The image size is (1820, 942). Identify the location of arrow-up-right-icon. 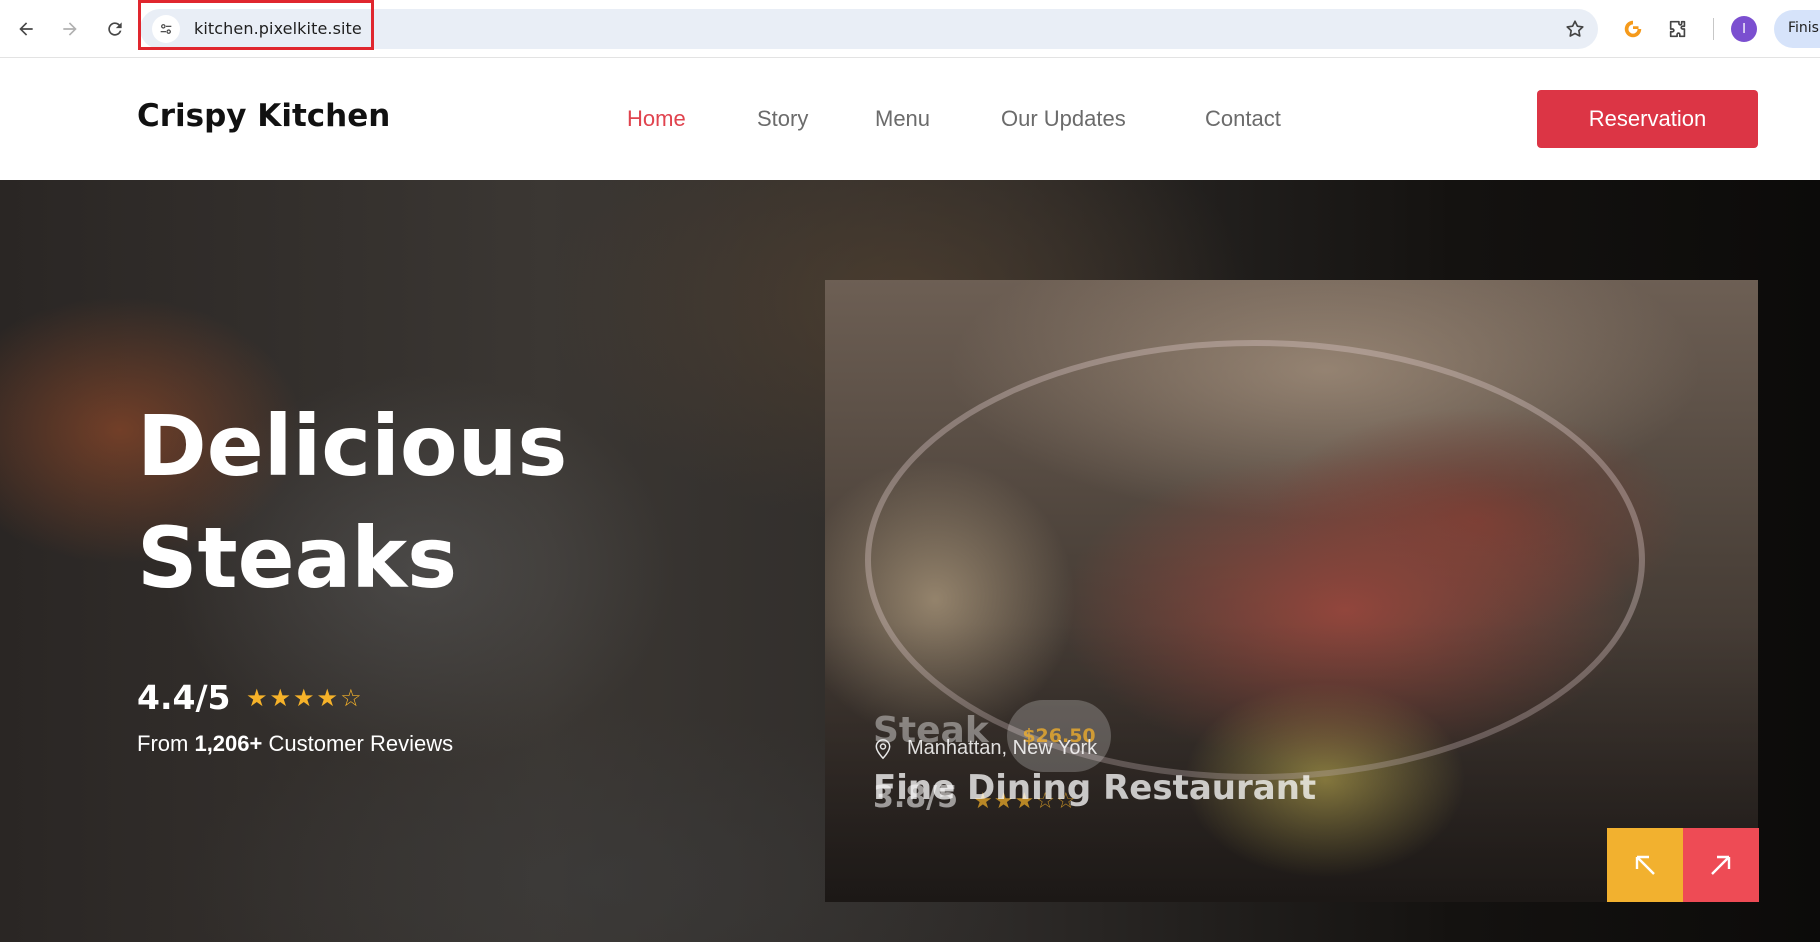
(1721, 865).